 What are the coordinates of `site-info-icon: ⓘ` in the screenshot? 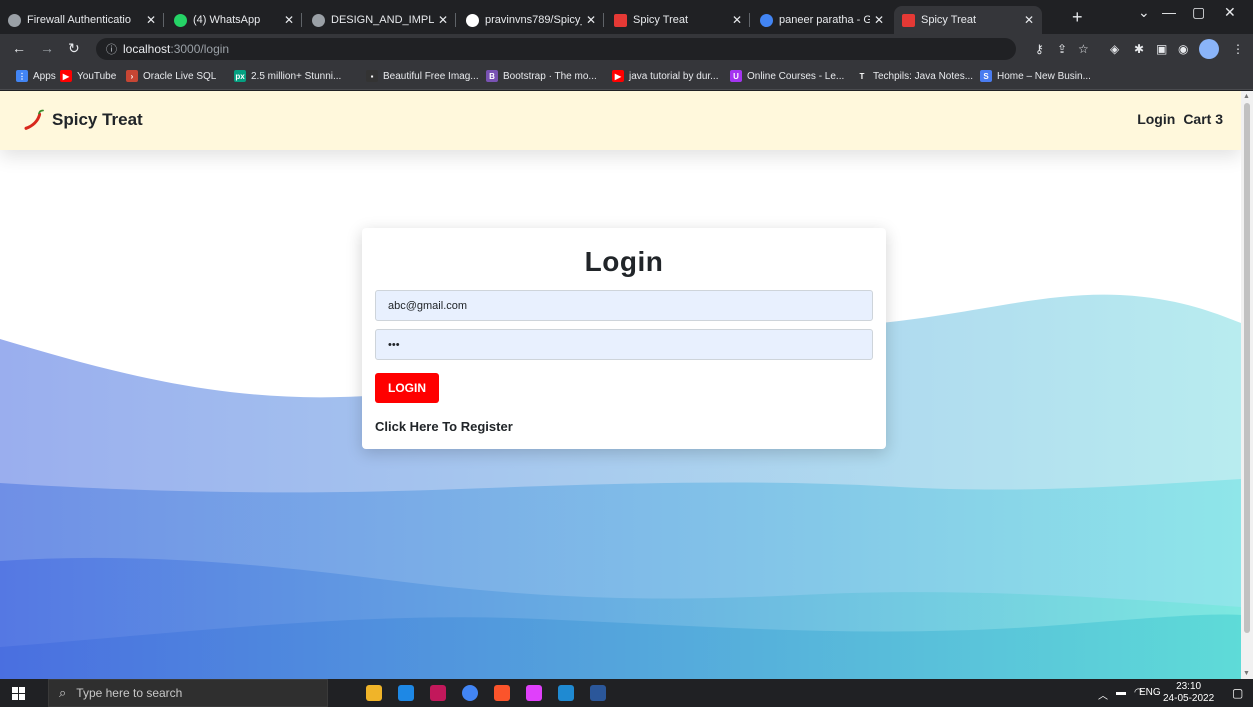 It's located at (111, 49).